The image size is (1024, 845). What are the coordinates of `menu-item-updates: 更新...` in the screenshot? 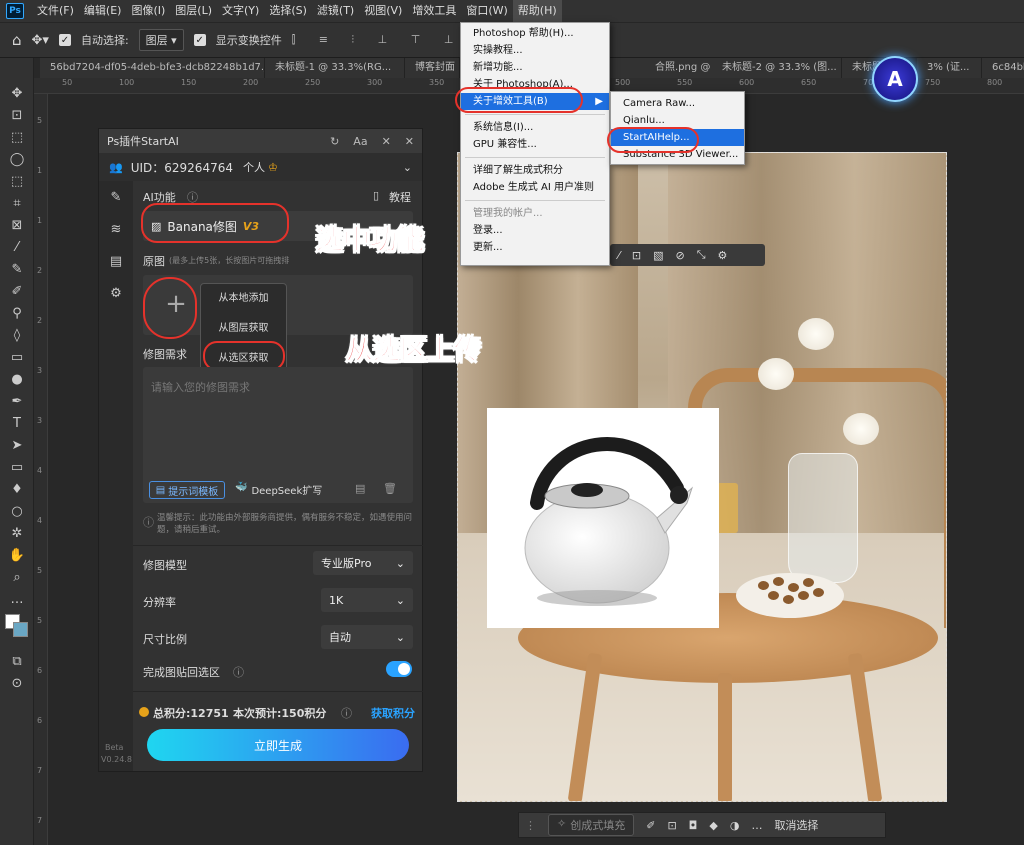 It's located at (535, 247).